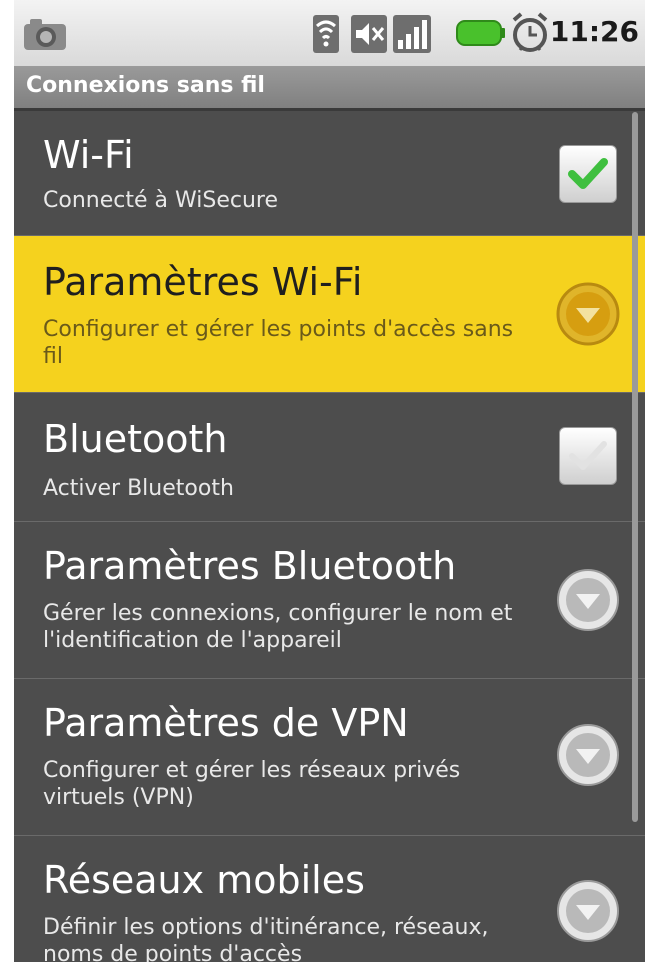  What do you see at coordinates (45, 34) in the screenshot?
I see `camera-icon` at bounding box center [45, 34].